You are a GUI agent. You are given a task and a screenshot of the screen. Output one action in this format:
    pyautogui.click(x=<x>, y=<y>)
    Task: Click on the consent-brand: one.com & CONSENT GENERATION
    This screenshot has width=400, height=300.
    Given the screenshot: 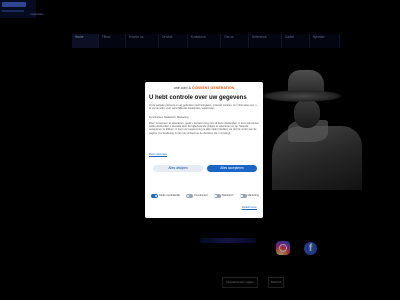 What is the action you would take?
    pyautogui.click(x=204, y=88)
    